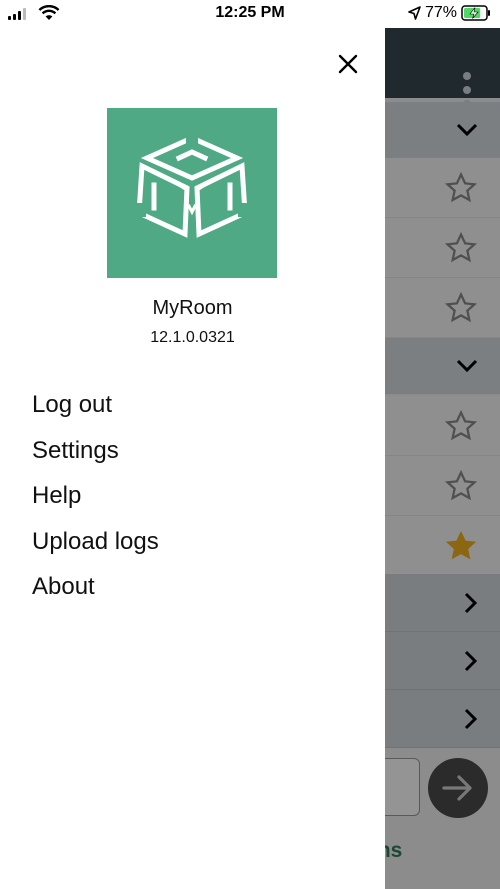 The width and height of the screenshot is (500, 889). Describe the element at coordinates (95, 593) in the screenshot. I see `menu-item-about: About` at that location.